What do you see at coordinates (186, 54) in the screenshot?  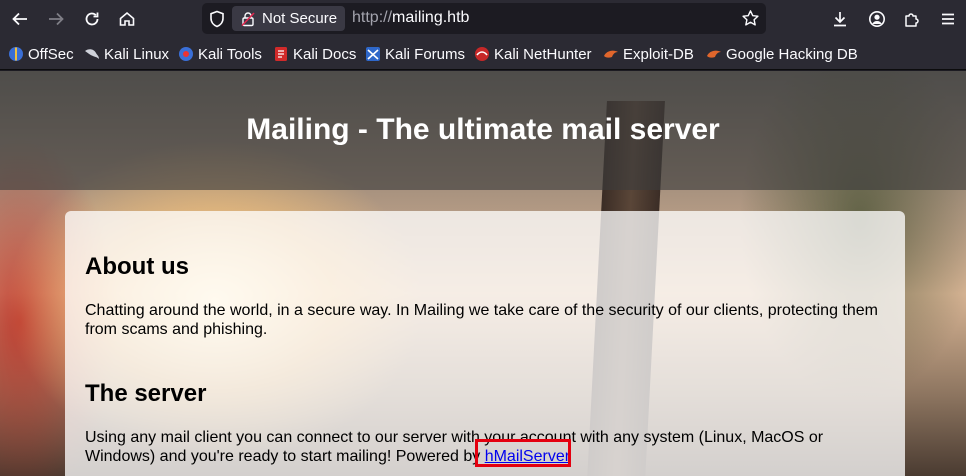 I see `kali-tools-icon` at bounding box center [186, 54].